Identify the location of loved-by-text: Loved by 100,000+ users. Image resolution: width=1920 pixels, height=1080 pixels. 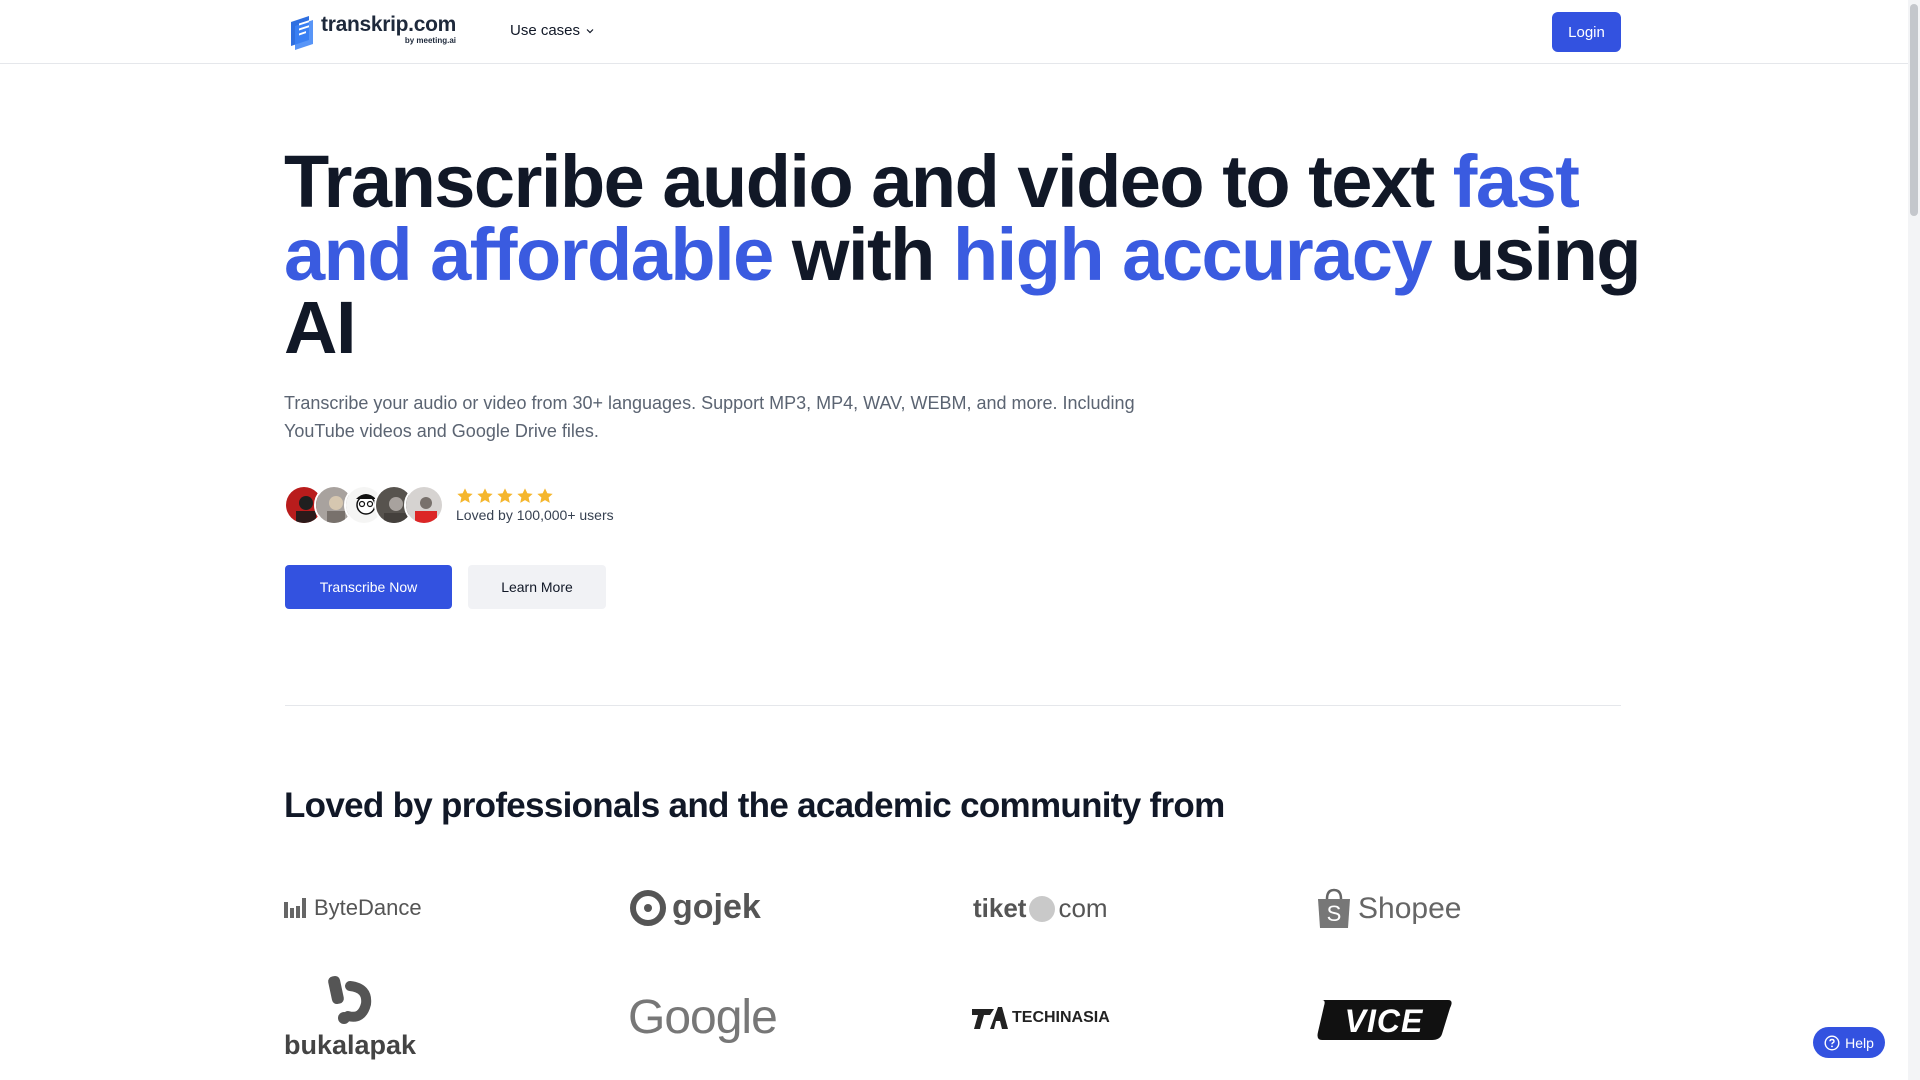
(535, 515).